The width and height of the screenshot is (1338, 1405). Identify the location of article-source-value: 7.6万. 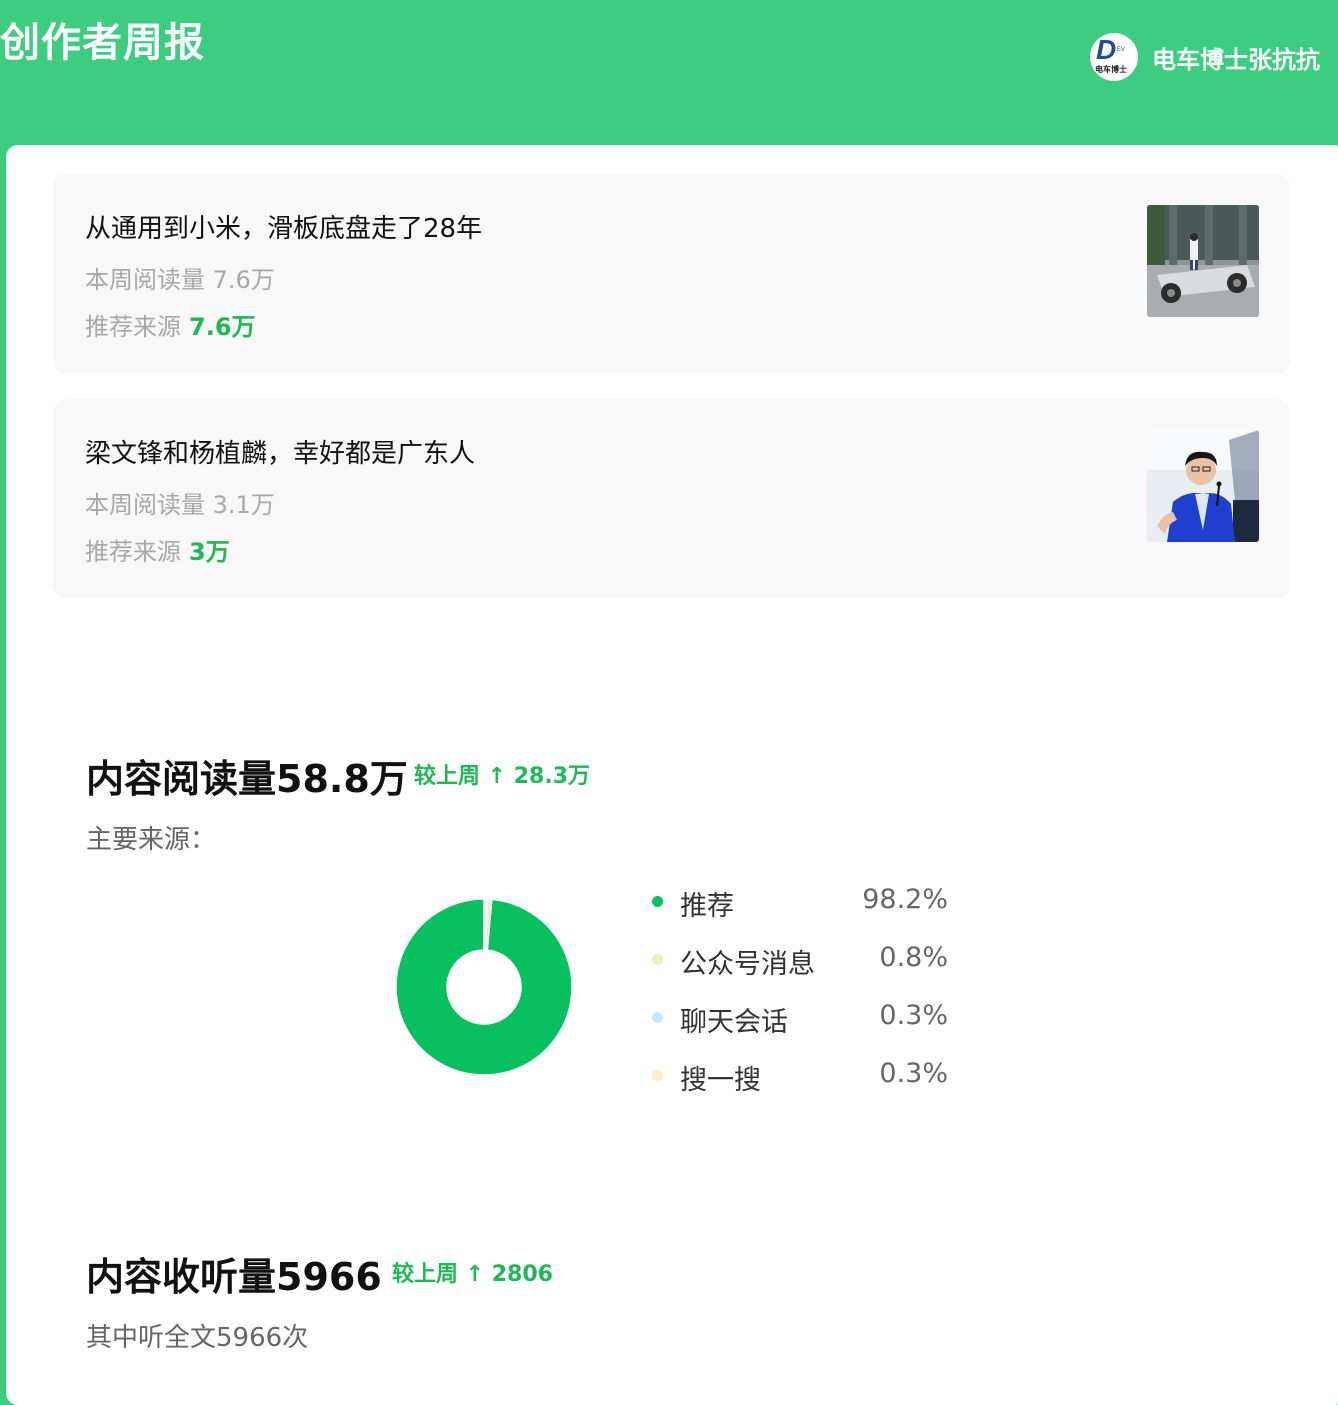
(222, 327).